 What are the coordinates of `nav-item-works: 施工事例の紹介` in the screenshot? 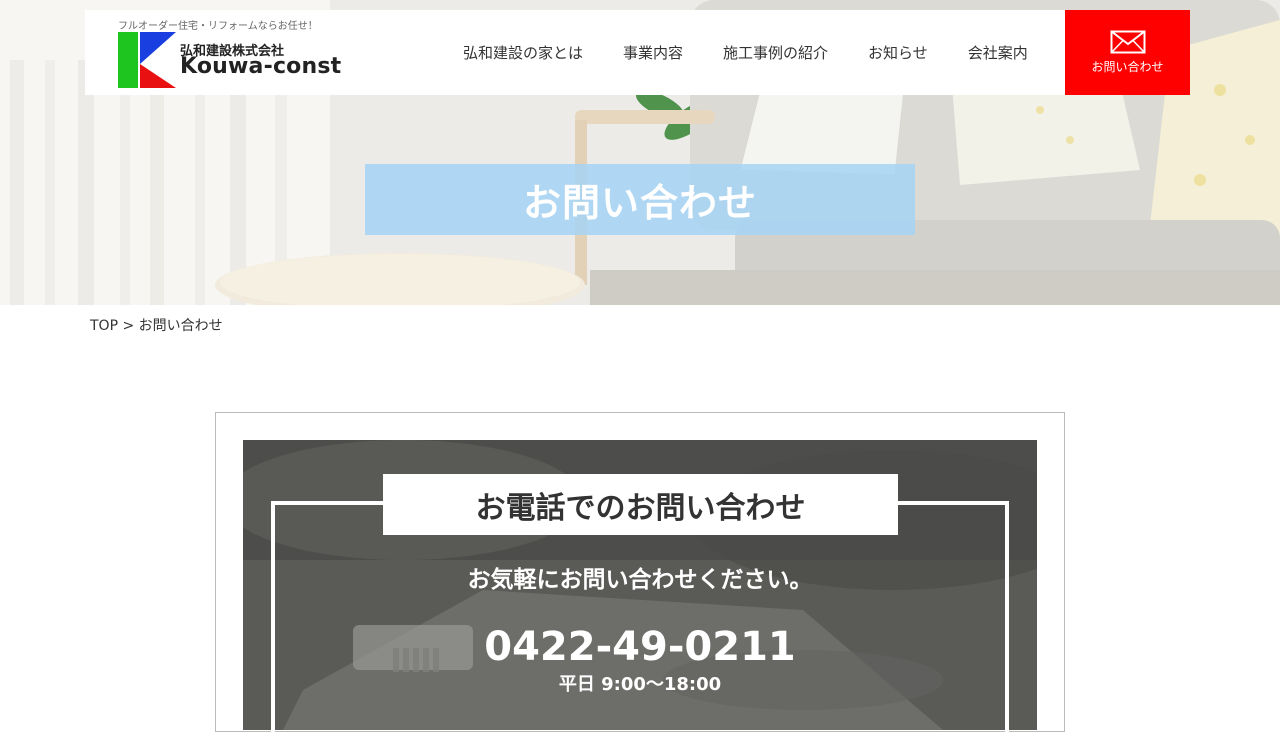 It's located at (775, 52).